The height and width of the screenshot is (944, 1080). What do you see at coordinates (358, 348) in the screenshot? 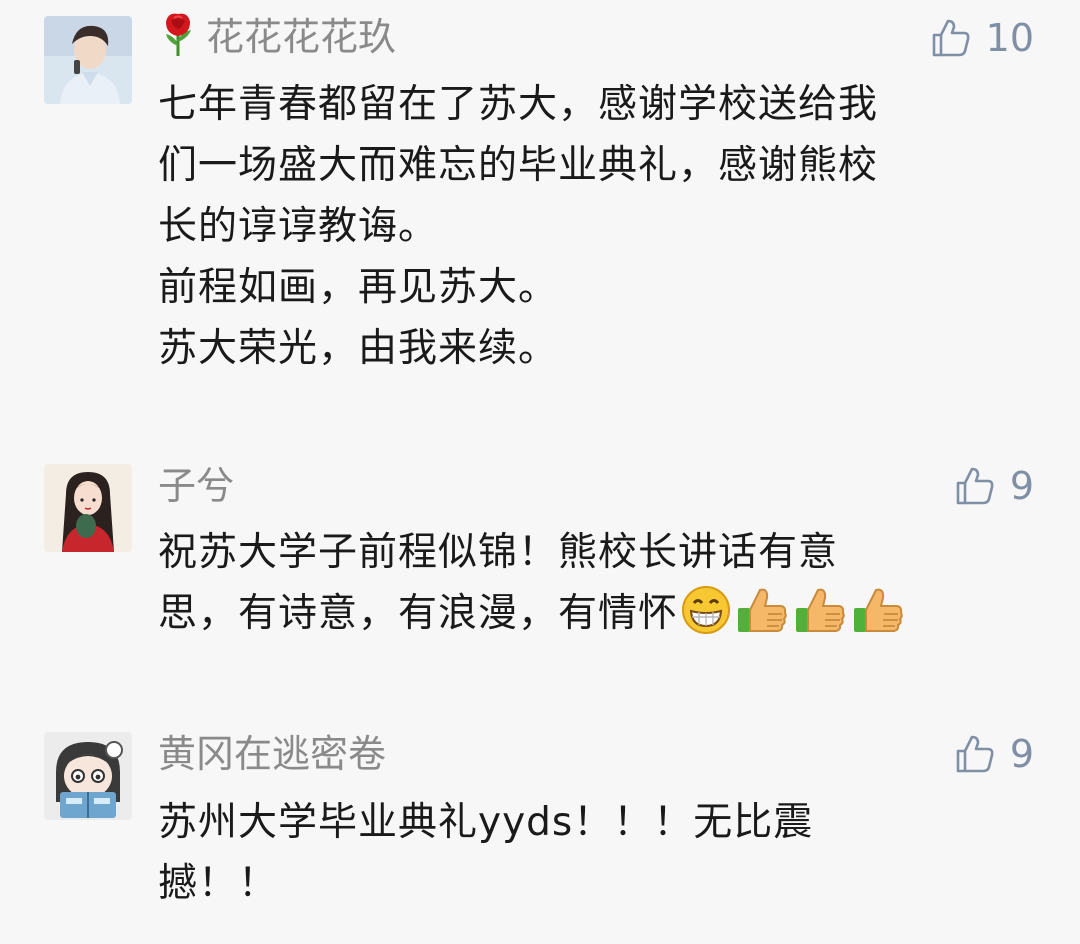
I see `comment-line: 苏大荣光，由我来续。` at bounding box center [358, 348].